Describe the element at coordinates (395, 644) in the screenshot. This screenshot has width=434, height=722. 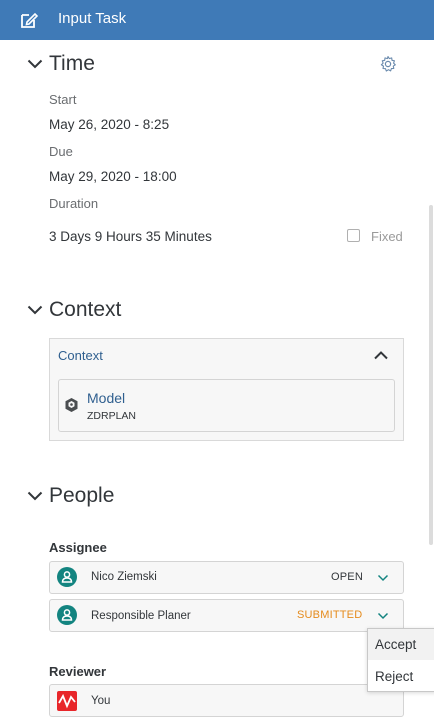
I see `menu-item-accept: Accept` at that location.